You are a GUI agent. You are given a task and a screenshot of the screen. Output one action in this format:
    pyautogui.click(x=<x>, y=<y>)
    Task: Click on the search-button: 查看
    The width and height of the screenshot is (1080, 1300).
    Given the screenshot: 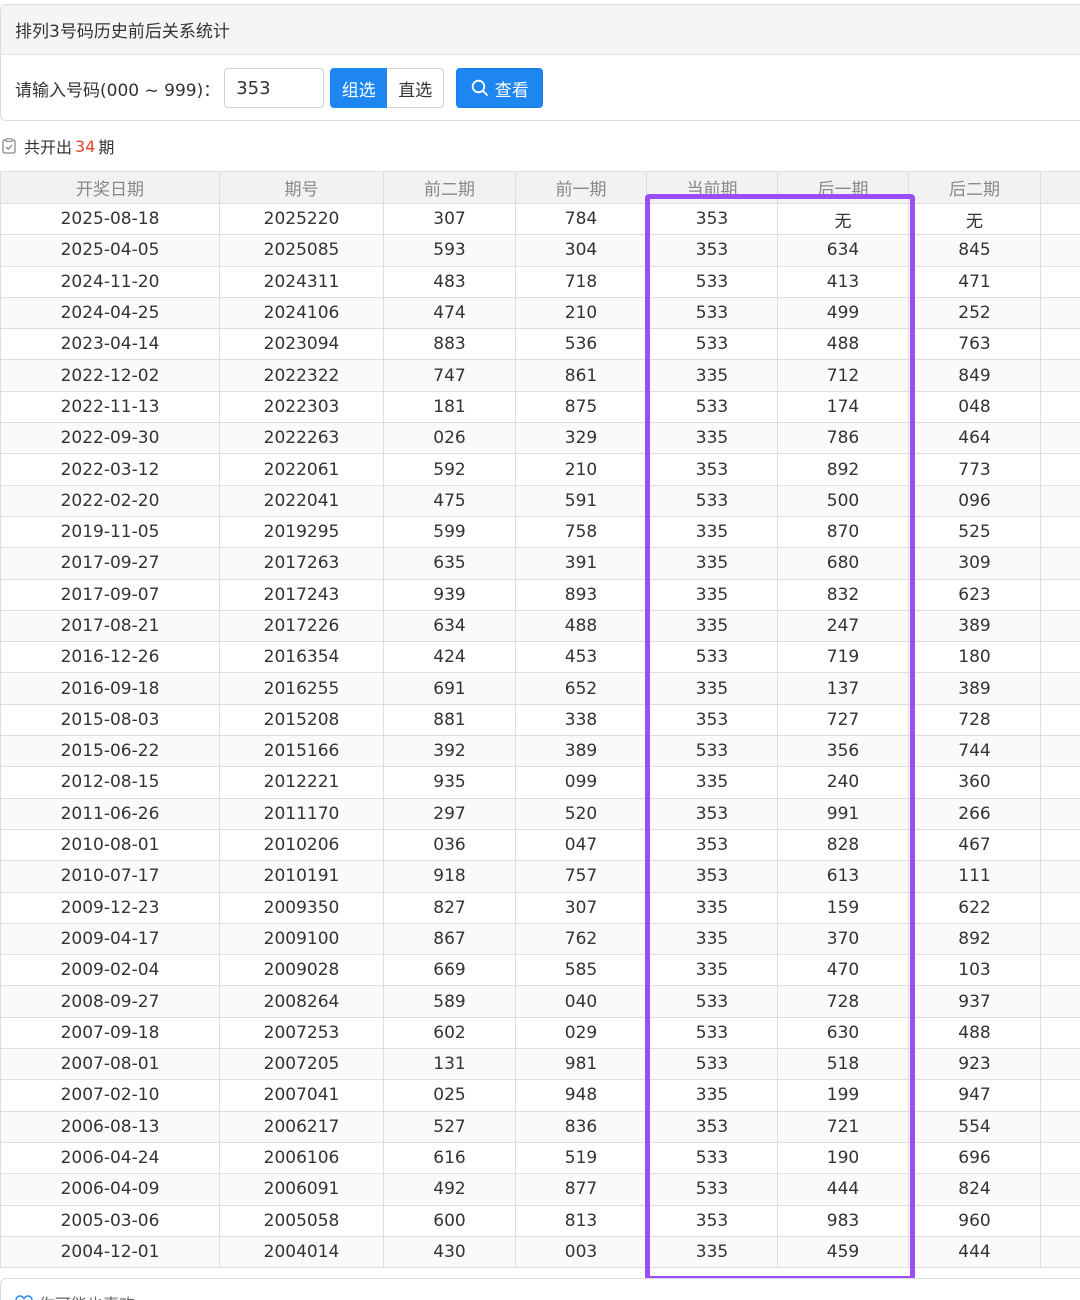 What is the action you would take?
    pyautogui.click(x=500, y=88)
    